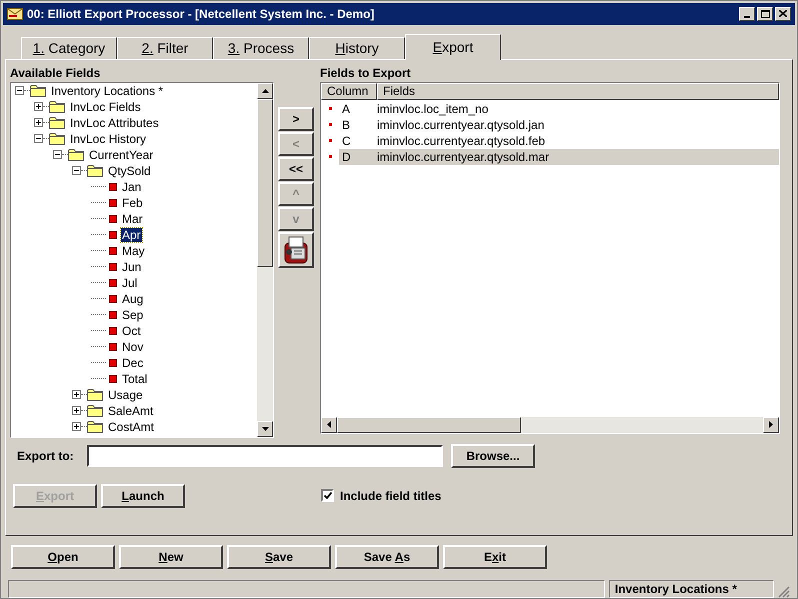 The height and width of the screenshot is (599, 798). Describe the element at coordinates (559, 140) in the screenshot. I see `list-row: C iminvloc.currentyear.qtysold.feb` at that location.